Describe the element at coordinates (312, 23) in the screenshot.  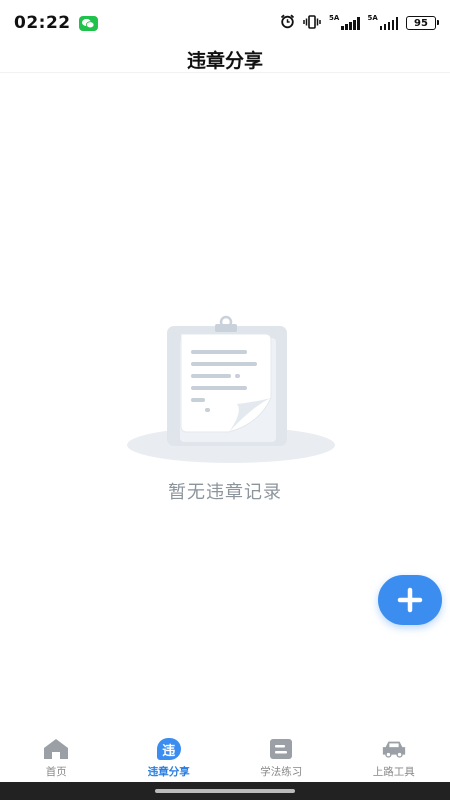
I see `vibrate-icon` at that location.